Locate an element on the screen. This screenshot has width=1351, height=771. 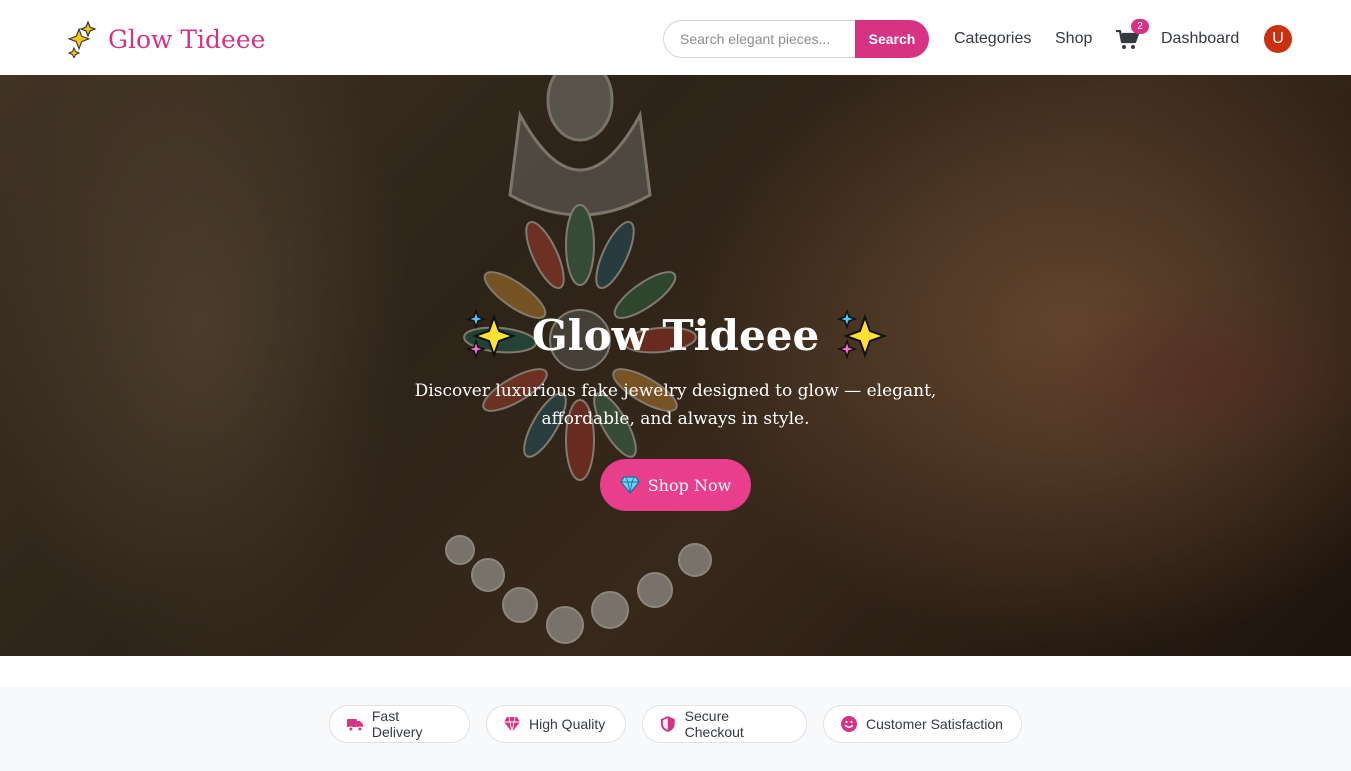
shield-icon is located at coordinates (667, 724).